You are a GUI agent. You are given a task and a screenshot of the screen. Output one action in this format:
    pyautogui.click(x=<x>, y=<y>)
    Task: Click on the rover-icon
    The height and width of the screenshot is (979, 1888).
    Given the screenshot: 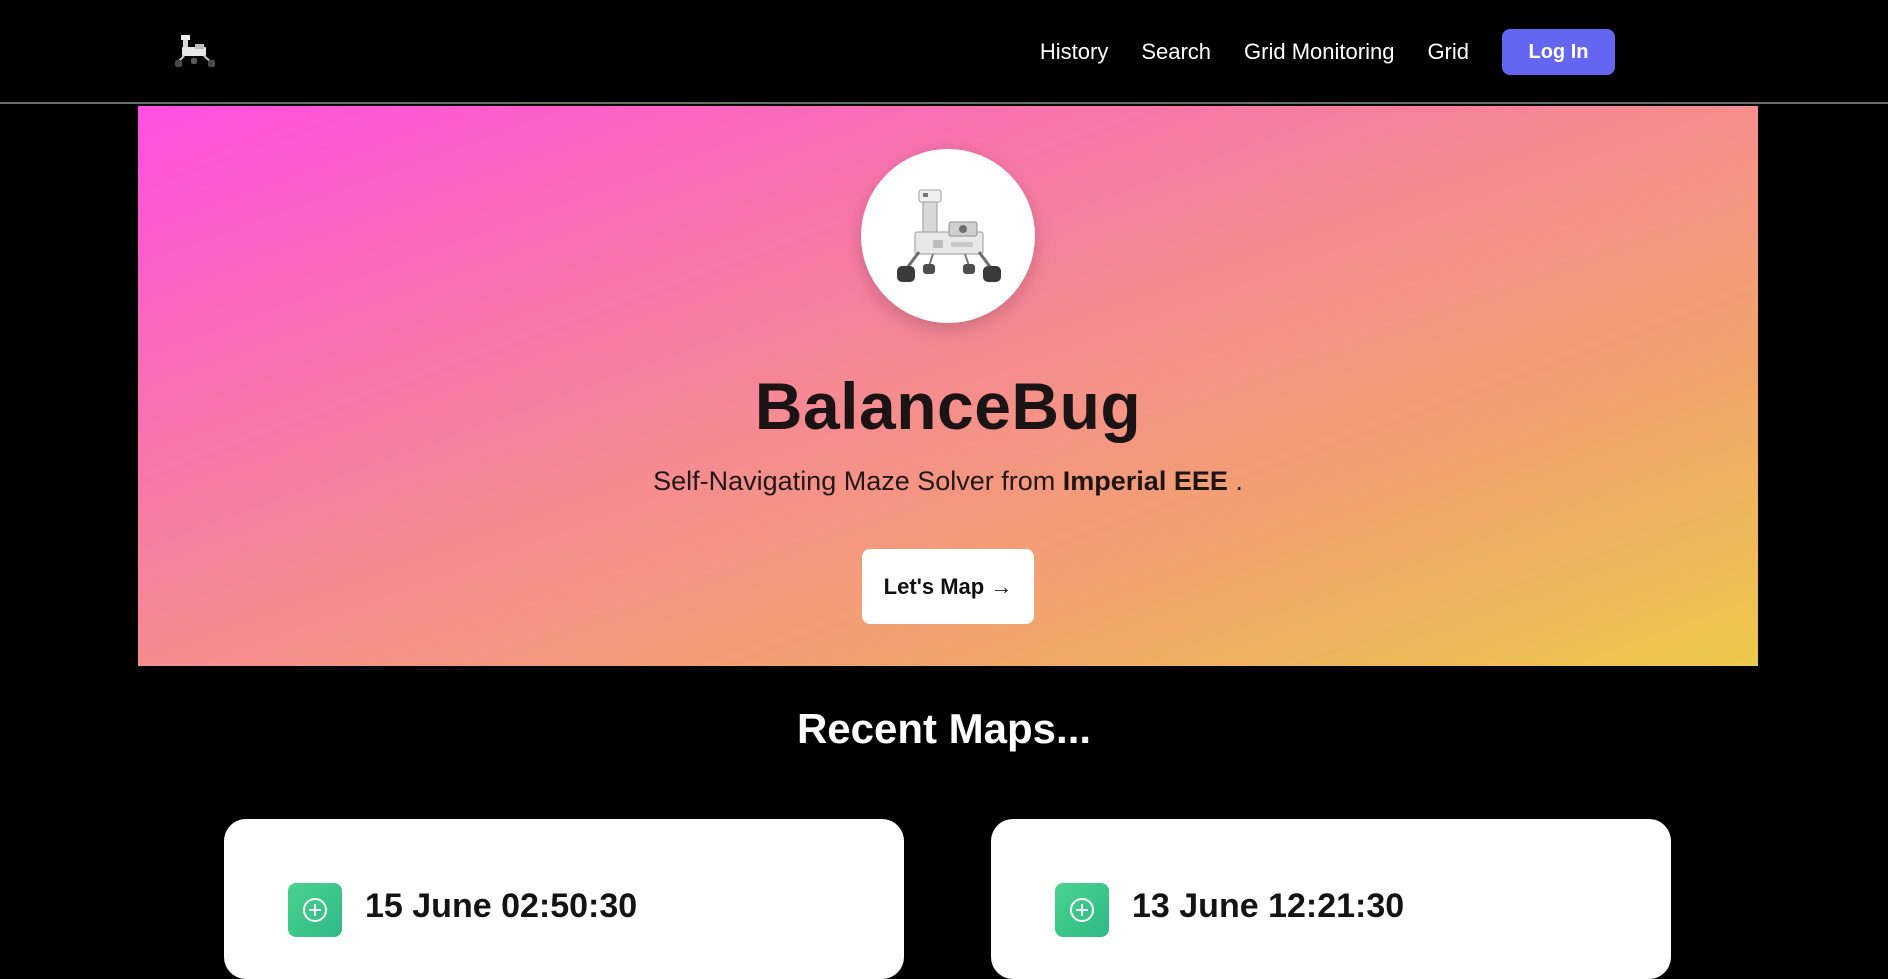 What is the action you would take?
    pyautogui.click(x=949, y=235)
    